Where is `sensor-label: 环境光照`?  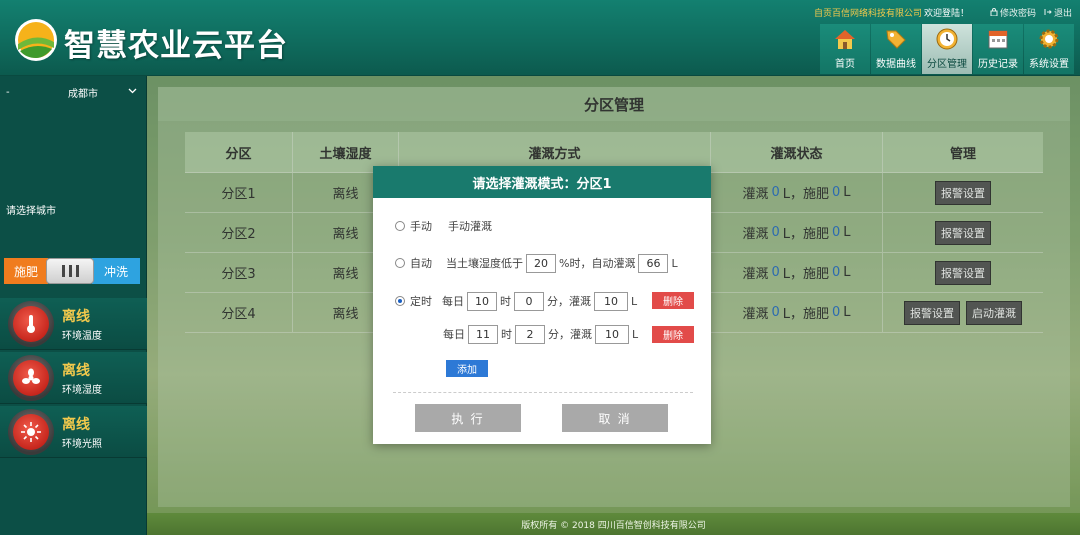
sensor-label: 环境光照 is located at coordinates (82, 444).